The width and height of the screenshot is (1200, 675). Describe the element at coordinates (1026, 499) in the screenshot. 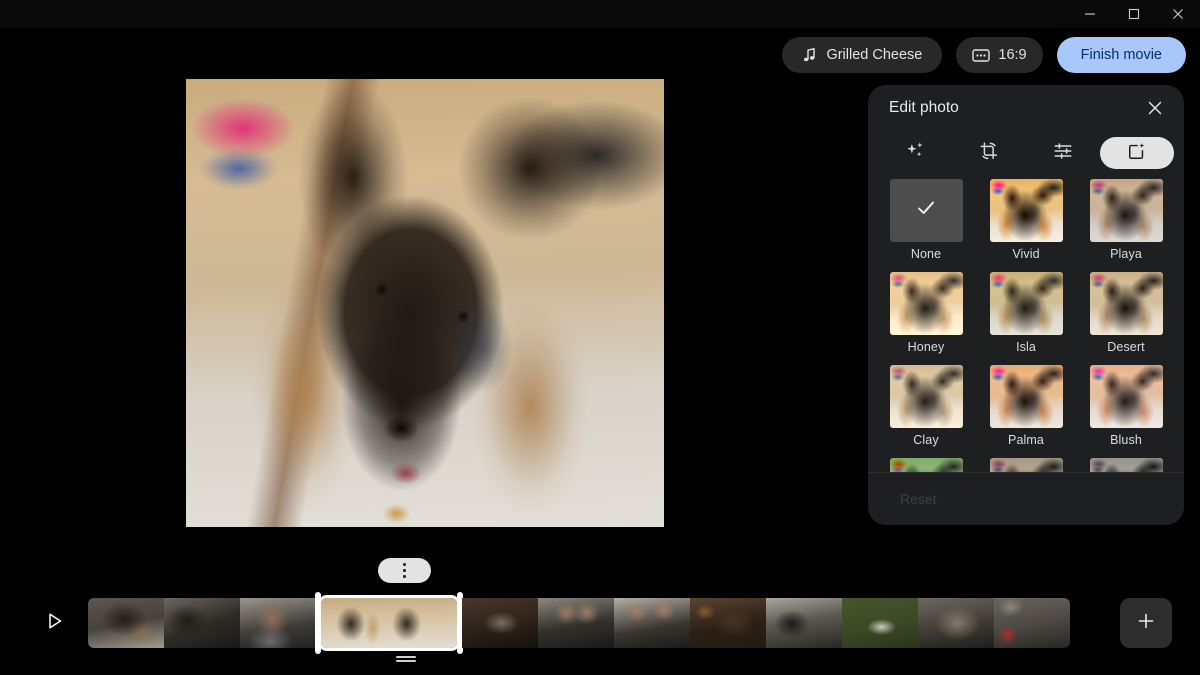

I see `edit-photo-footer: Reset` at that location.